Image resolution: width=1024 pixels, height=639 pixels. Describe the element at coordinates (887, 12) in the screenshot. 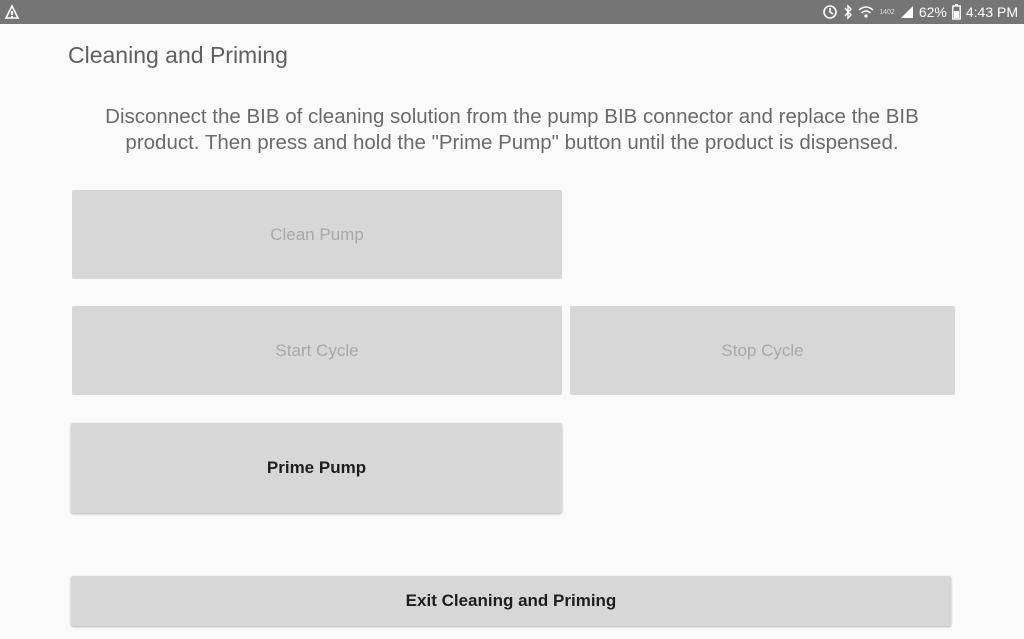

I see `network-label: 1402` at that location.